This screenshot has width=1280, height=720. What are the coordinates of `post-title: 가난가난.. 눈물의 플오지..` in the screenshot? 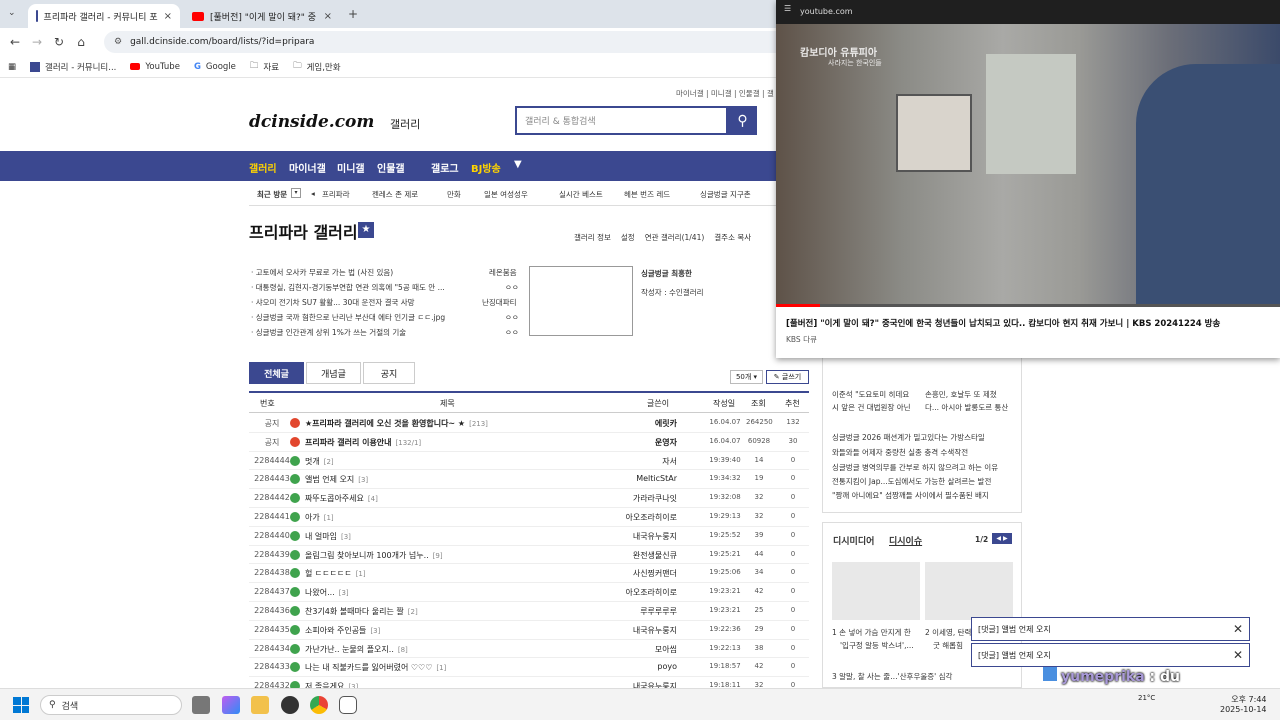 It's located at (349, 649).